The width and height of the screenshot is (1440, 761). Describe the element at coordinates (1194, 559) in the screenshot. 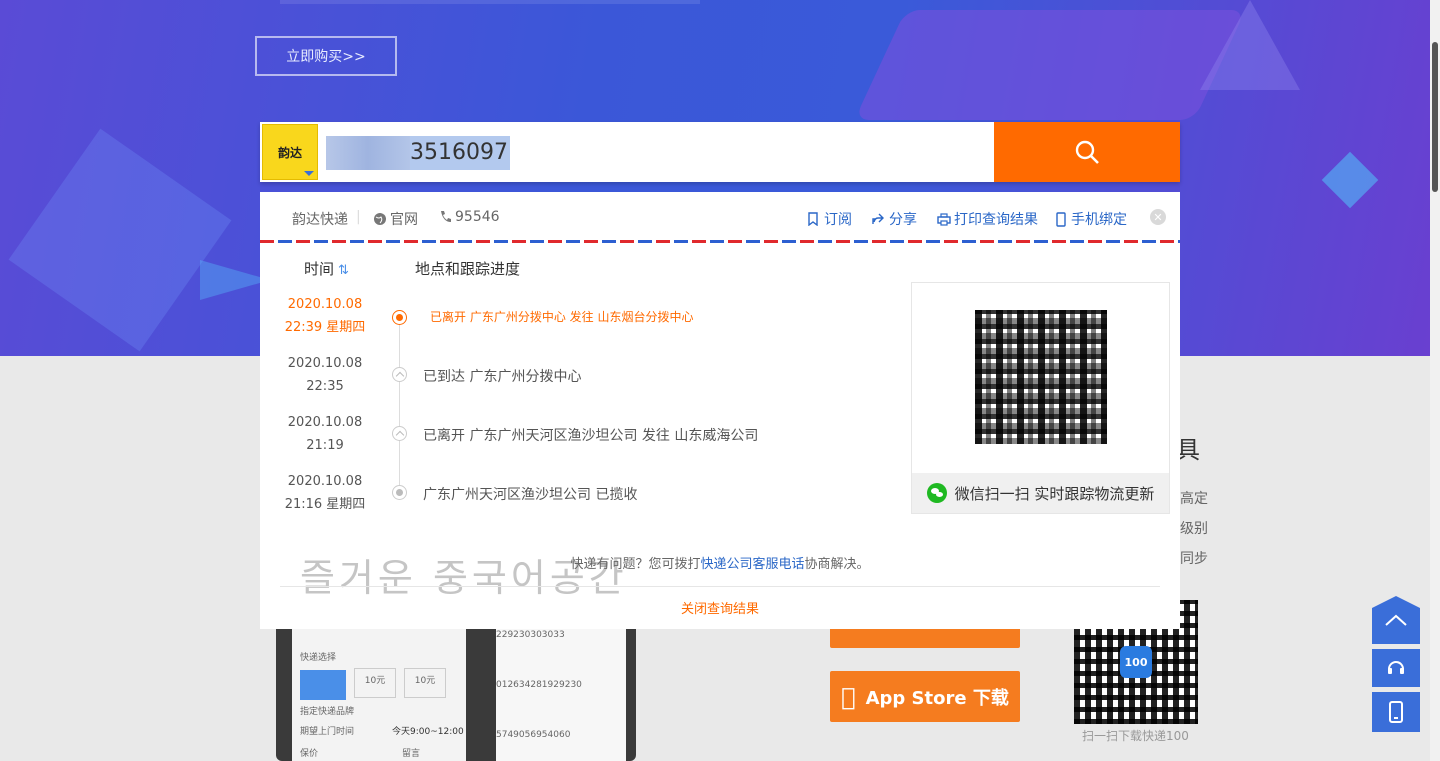

I see `side-text-line: 同步` at that location.